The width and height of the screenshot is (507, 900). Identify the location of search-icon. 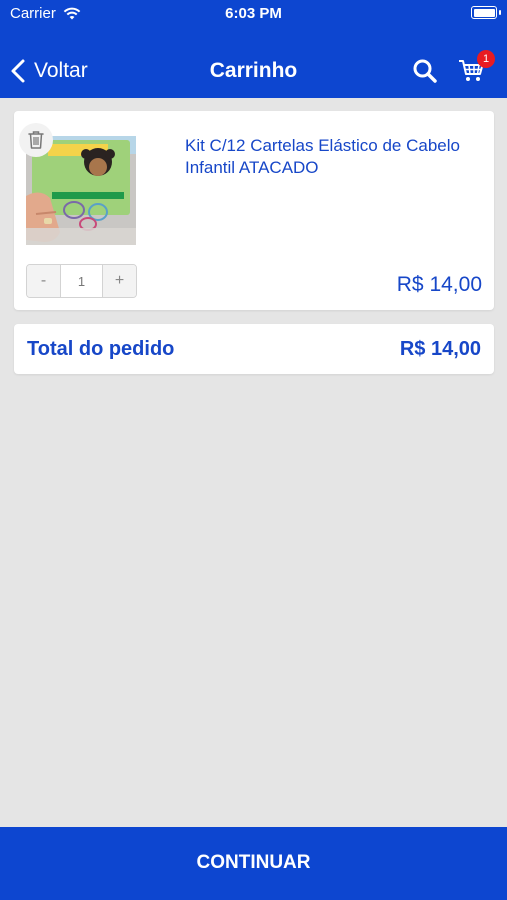
(425, 71).